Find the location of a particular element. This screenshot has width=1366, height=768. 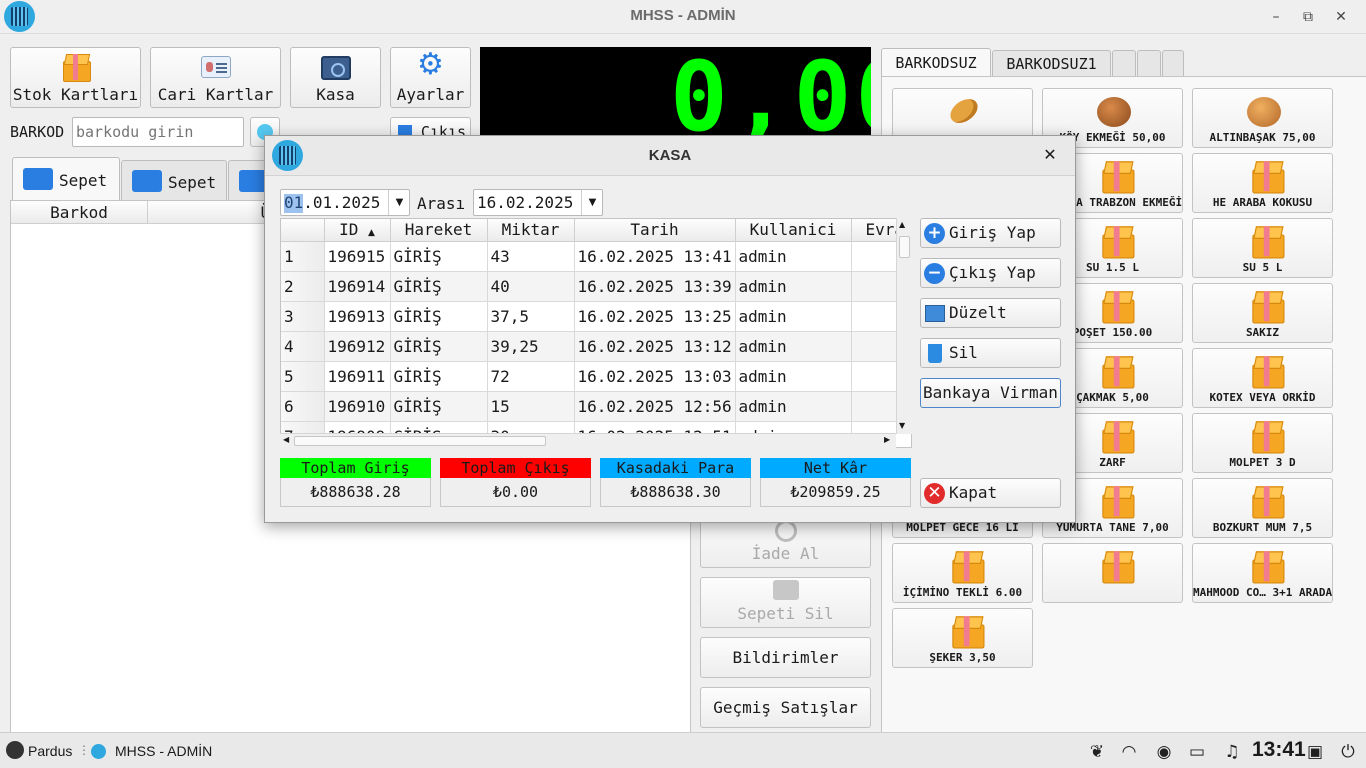

date-to-input: 16.02.2025 ▼ is located at coordinates (538, 202).